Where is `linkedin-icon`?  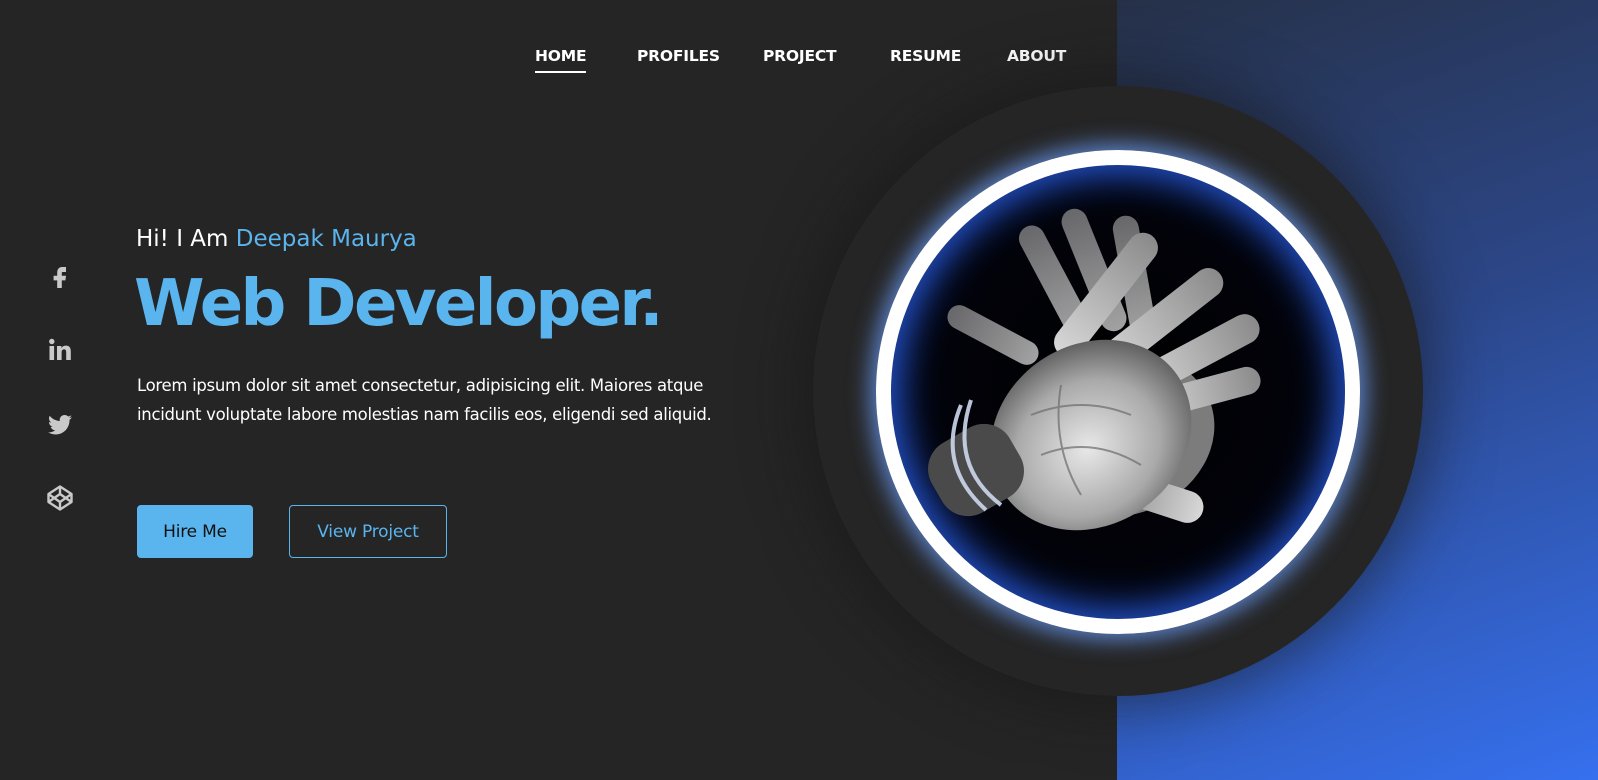
linkedin-icon is located at coordinates (60, 349).